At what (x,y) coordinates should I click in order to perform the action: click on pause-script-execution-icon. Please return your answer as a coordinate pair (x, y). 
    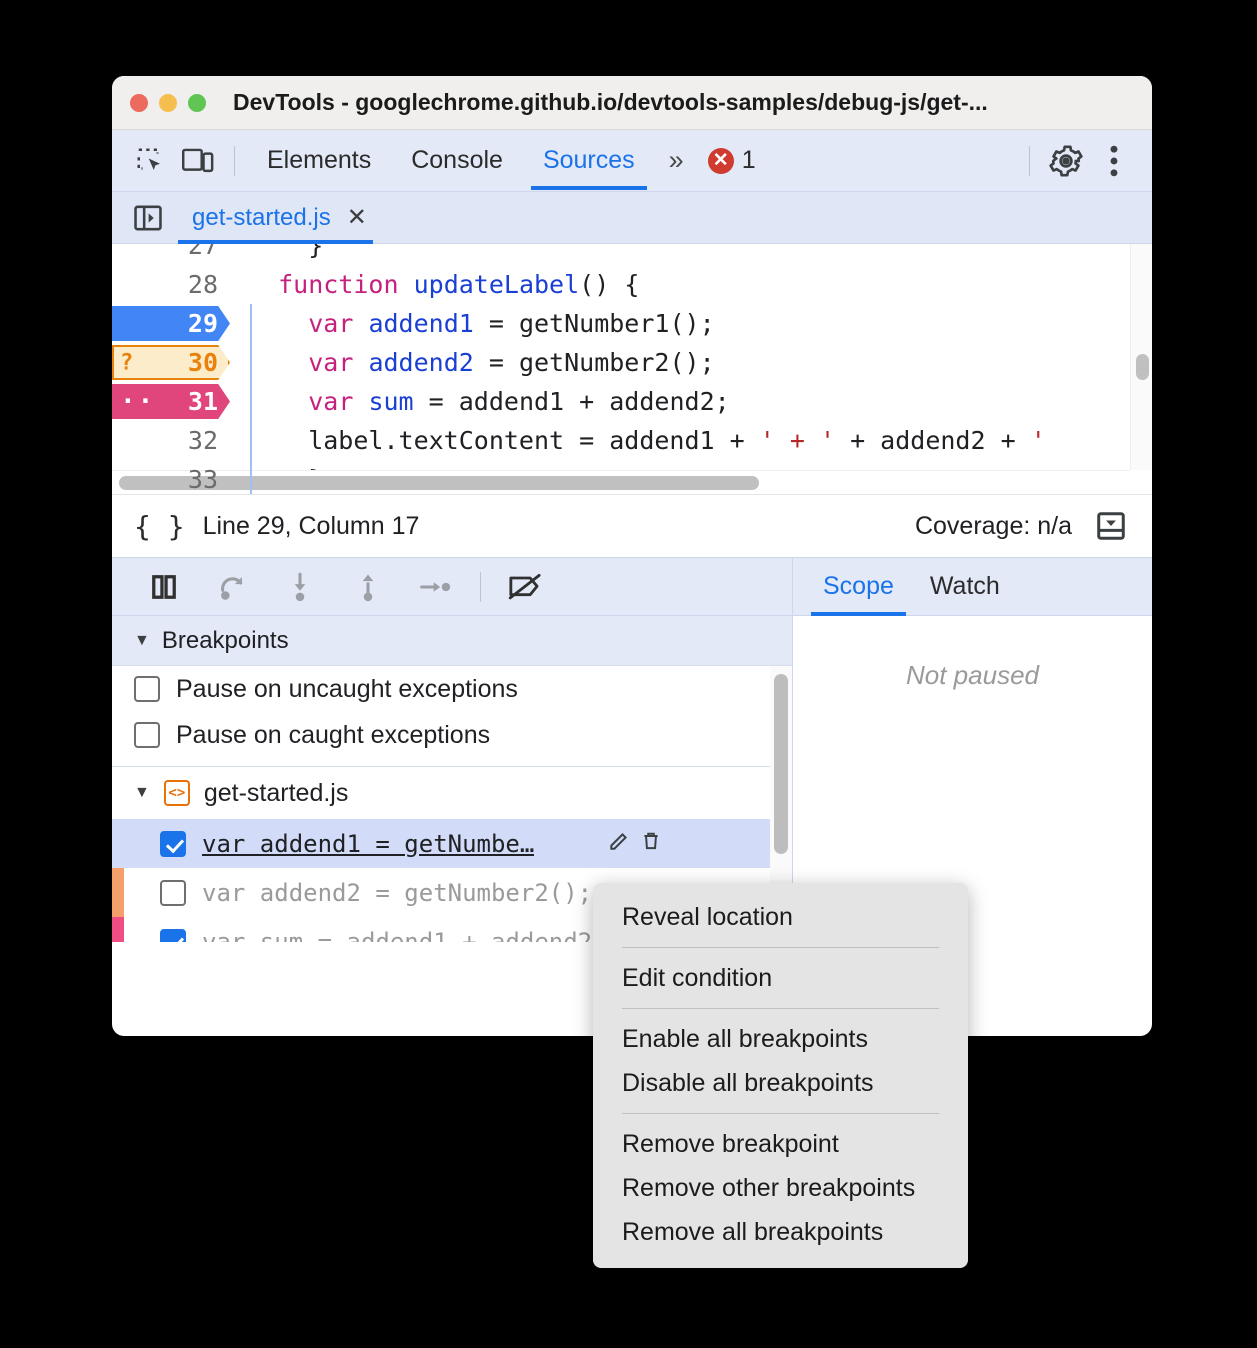
    Looking at the image, I should click on (164, 587).